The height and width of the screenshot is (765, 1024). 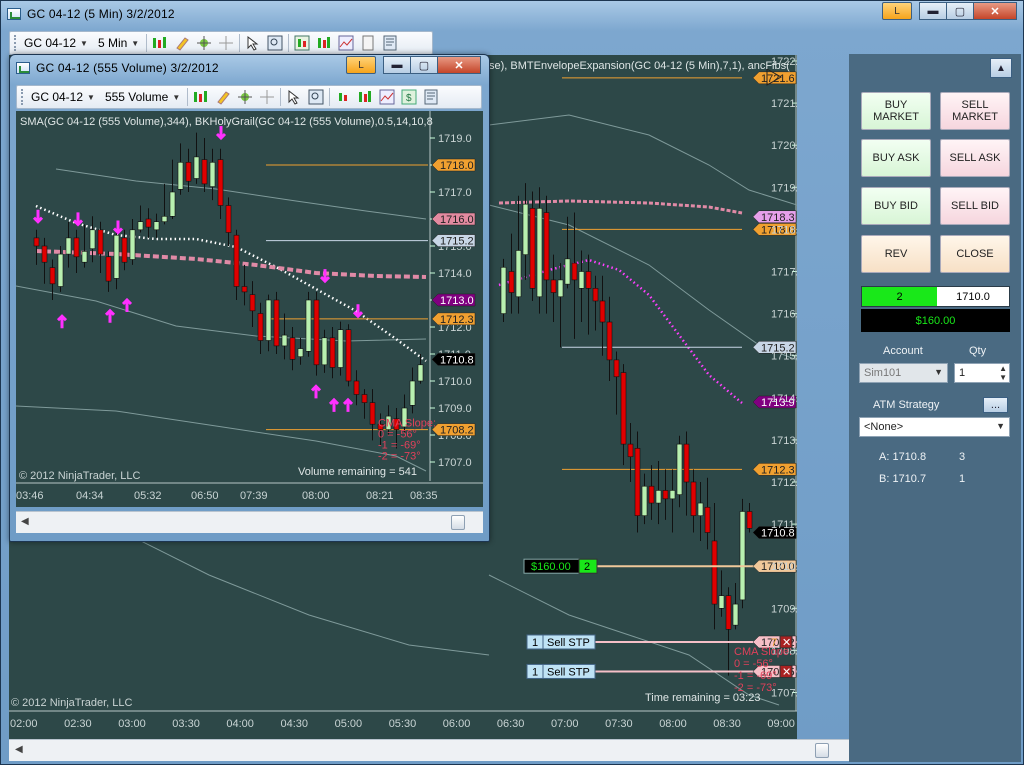 What do you see at coordinates (935, 296) in the screenshot?
I see `position-display: 2 1710.0` at bounding box center [935, 296].